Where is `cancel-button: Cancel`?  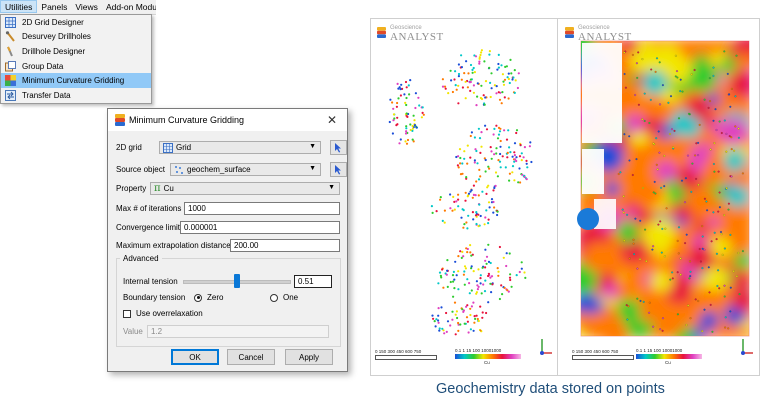
cancel-button: Cancel is located at coordinates (251, 357).